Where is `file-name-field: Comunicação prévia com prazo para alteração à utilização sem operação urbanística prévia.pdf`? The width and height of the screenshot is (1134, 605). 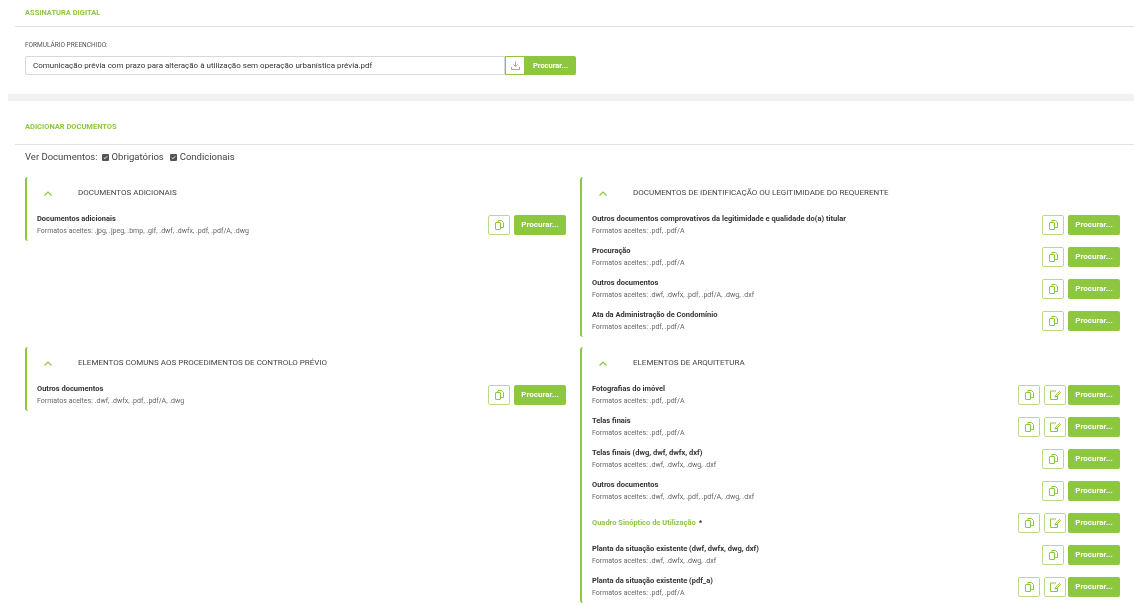
file-name-field: Comunicação prévia com prazo para alteração à utilização sem operação urbanística prévia.pdf is located at coordinates (265, 66).